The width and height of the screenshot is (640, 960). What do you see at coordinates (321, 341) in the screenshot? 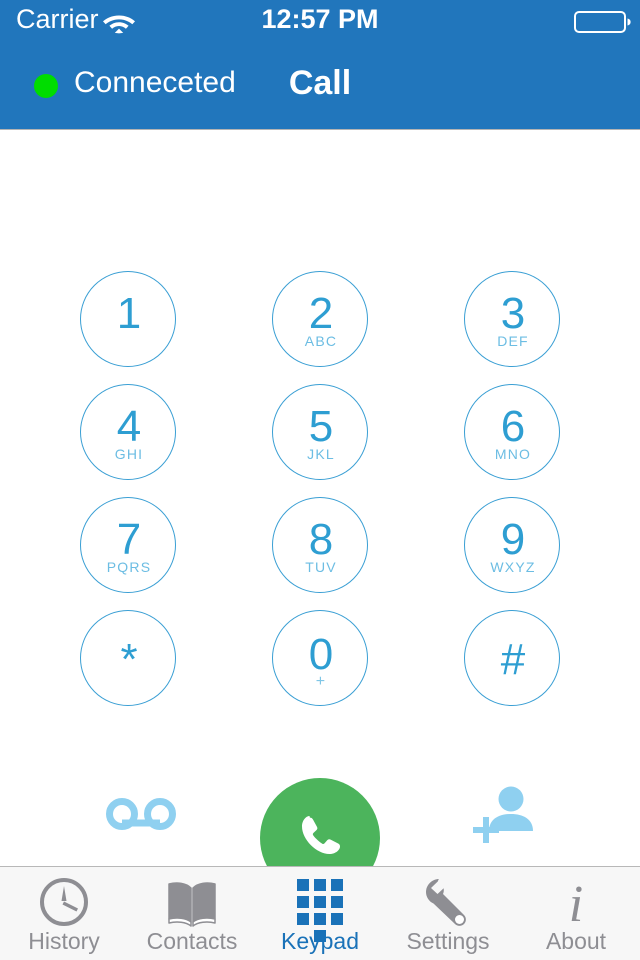
I see `key-letters: ABC` at bounding box center [321, 341].